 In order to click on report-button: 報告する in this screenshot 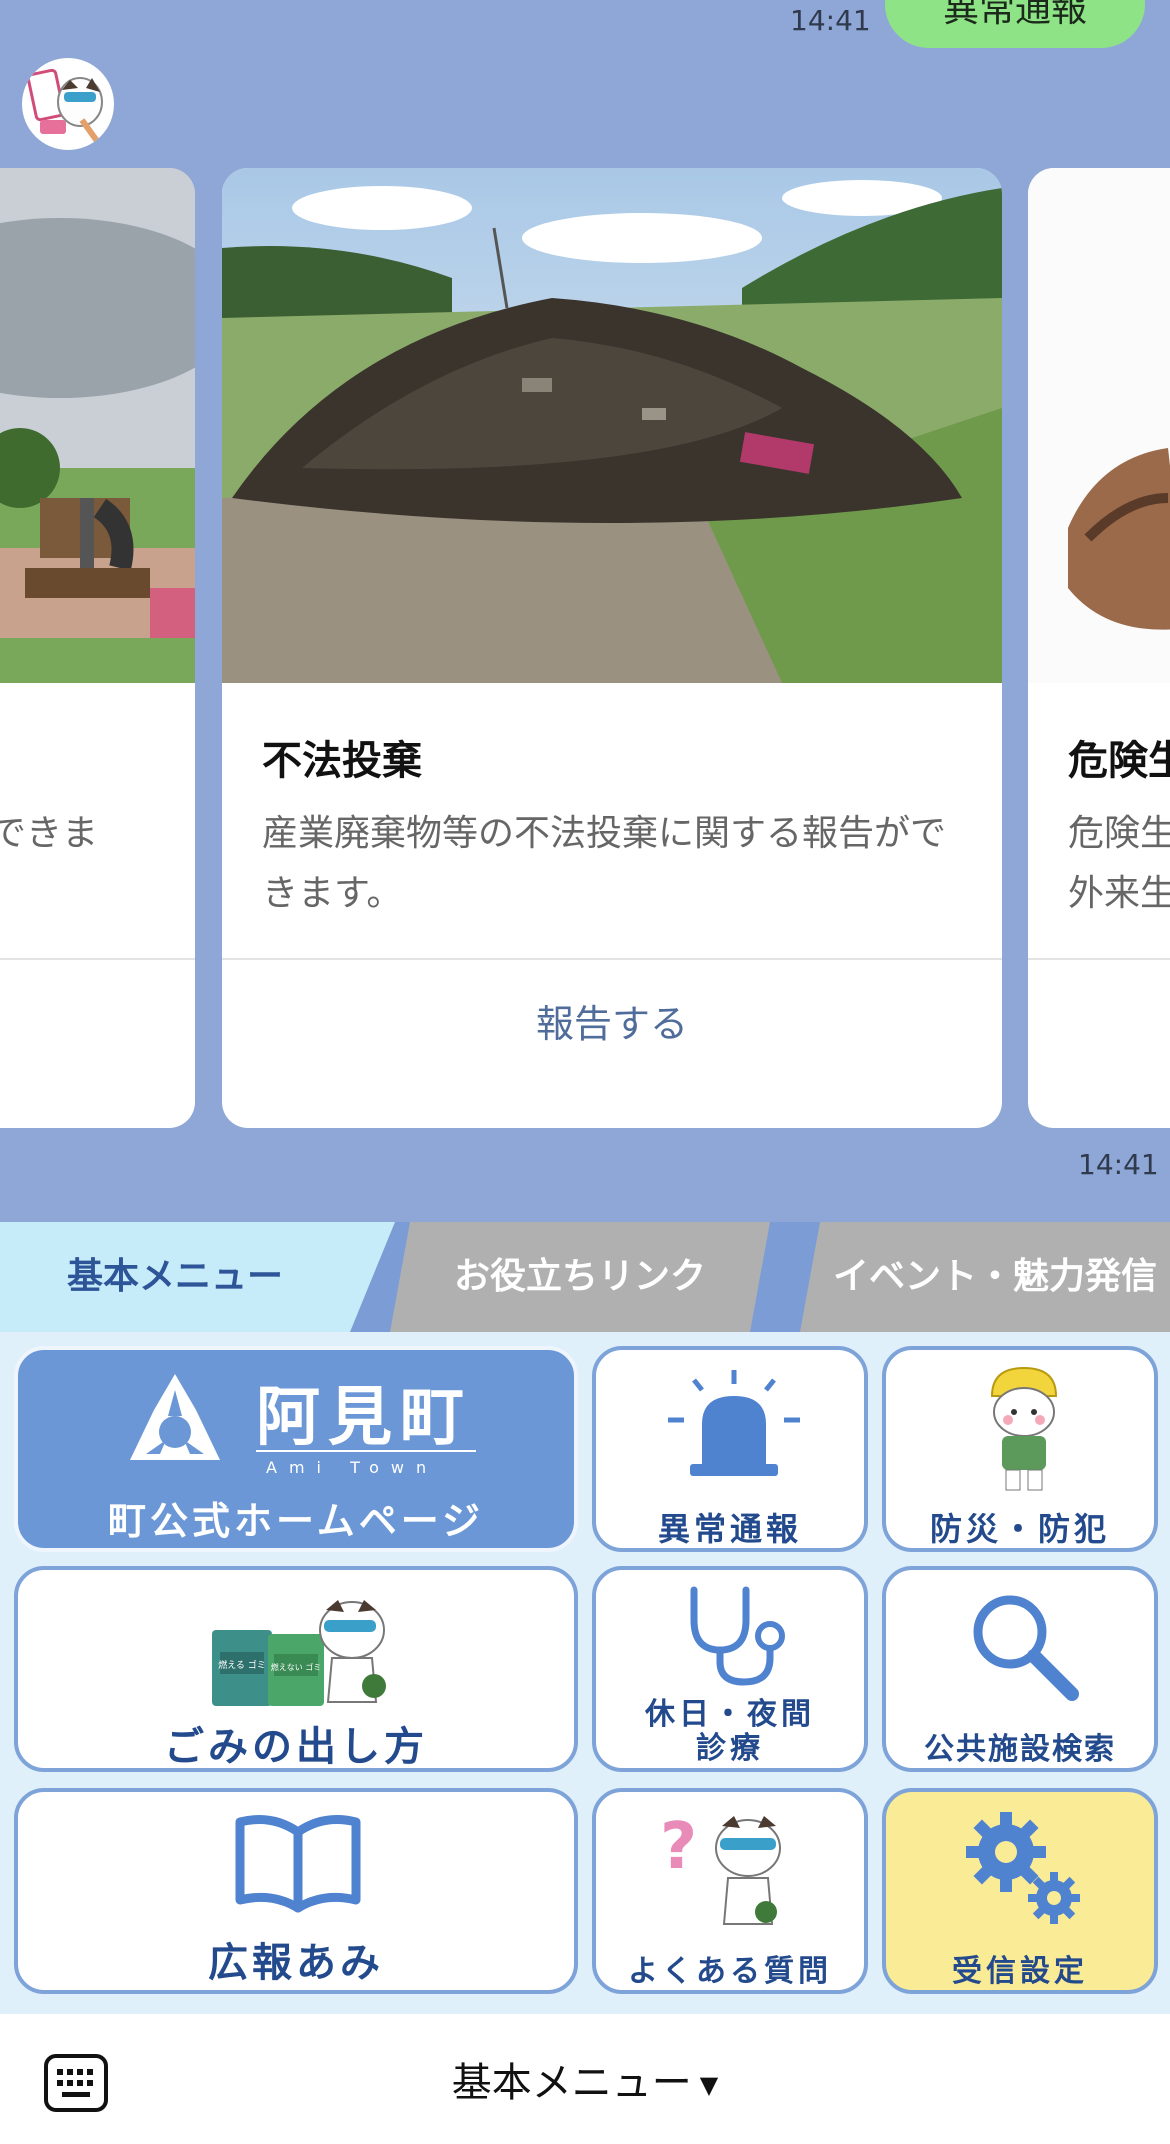, I will do `click(612, 1020)`.